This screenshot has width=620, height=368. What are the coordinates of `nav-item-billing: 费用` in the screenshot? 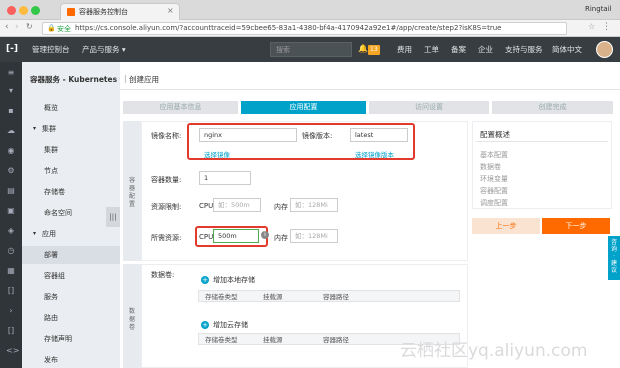 It's located at (404, 49).